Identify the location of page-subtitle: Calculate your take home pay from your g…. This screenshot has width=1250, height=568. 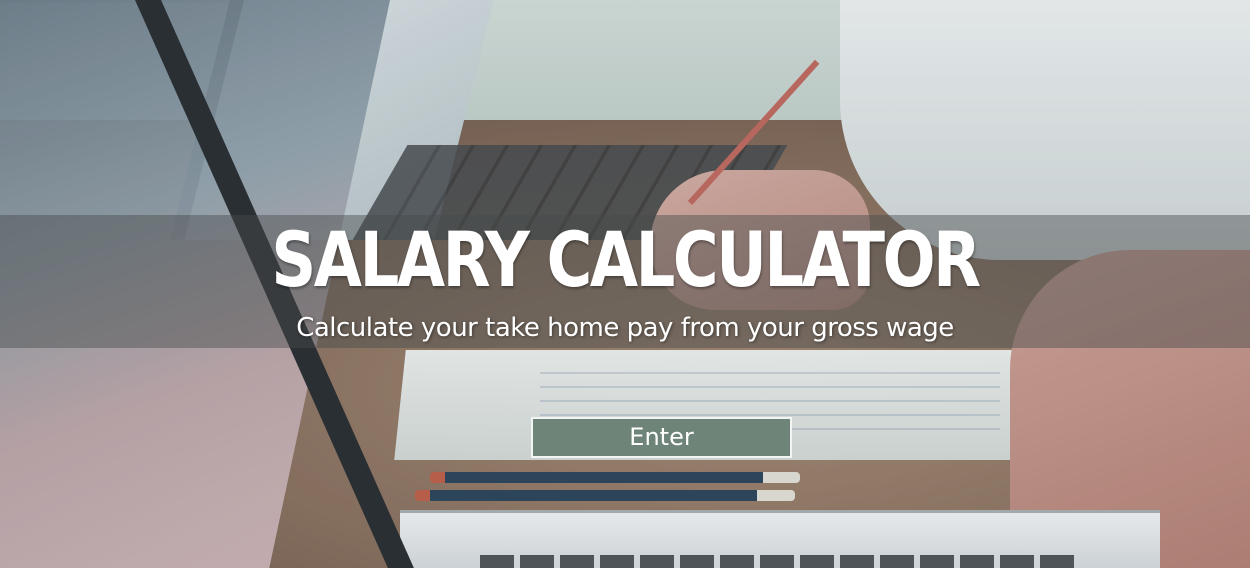
(625, 328).